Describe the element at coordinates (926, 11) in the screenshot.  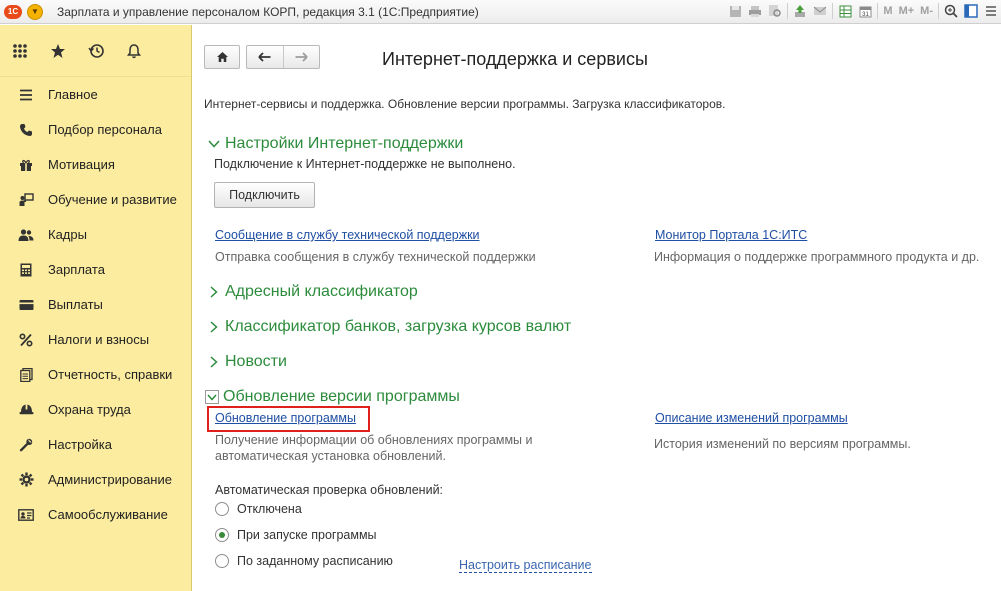
I see `memory-minus-button: M-` at that location.